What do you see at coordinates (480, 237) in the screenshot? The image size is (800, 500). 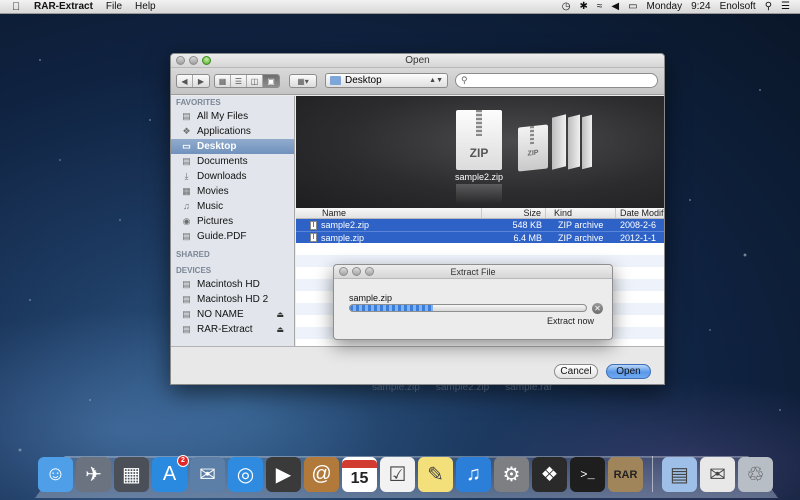 I see `table-row: sample.zip 6.4 MB ZIP archive 2012-1-1` at bounding box center [480, 237].